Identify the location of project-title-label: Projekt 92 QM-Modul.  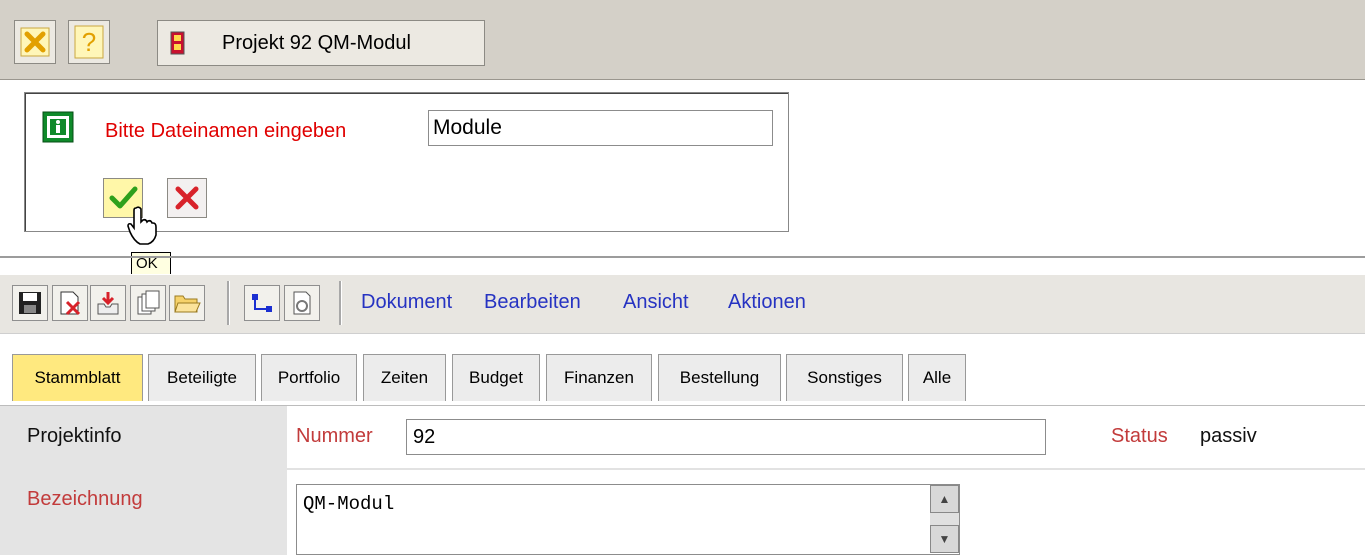
(316, 43).